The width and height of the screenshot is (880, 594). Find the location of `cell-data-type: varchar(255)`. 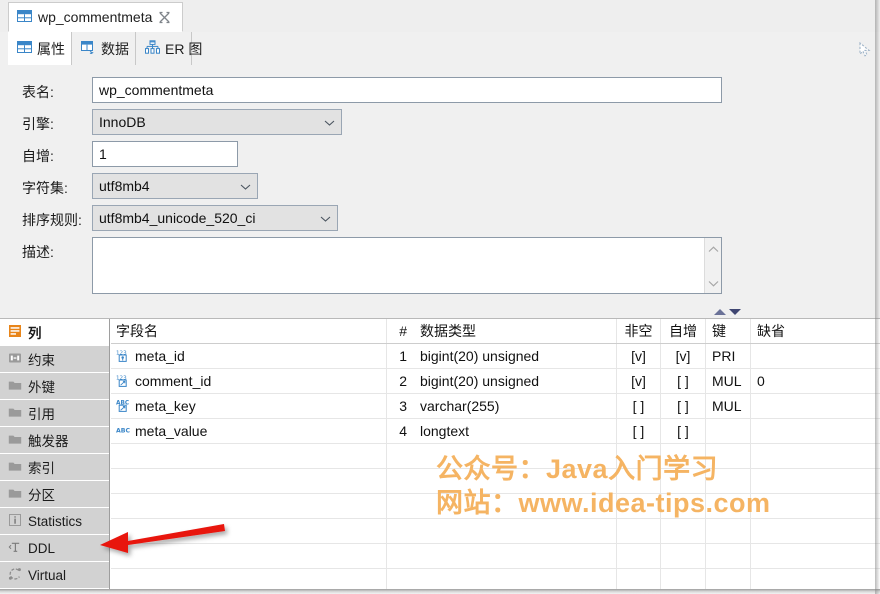

cell-data-type: varchar(255) is located at coordinates (515, 406).